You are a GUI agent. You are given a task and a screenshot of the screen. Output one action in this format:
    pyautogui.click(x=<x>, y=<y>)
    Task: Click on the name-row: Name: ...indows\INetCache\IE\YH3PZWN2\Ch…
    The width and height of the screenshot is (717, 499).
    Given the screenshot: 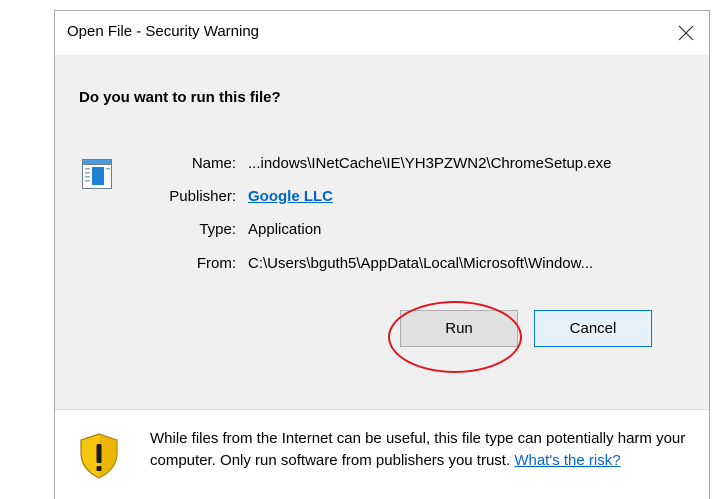 What is the action you would take?
    pyautogui.click(x=382, y=167)
    